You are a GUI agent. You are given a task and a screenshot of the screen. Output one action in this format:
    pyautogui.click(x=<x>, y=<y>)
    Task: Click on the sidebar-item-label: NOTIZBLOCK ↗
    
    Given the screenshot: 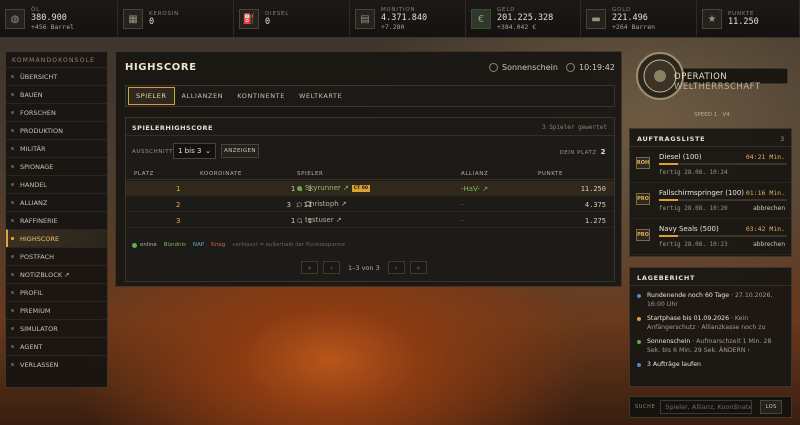 What is the action you would take?
    pyautogui.click(x=45, y=274)
    